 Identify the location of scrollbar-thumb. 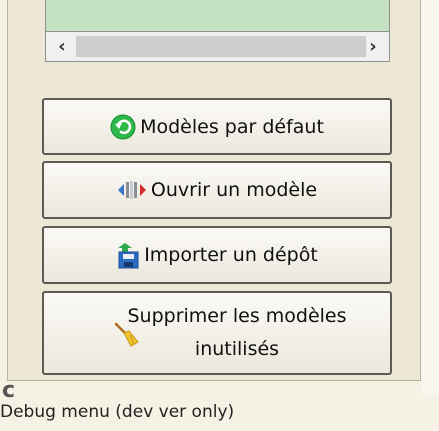
(221, 46).